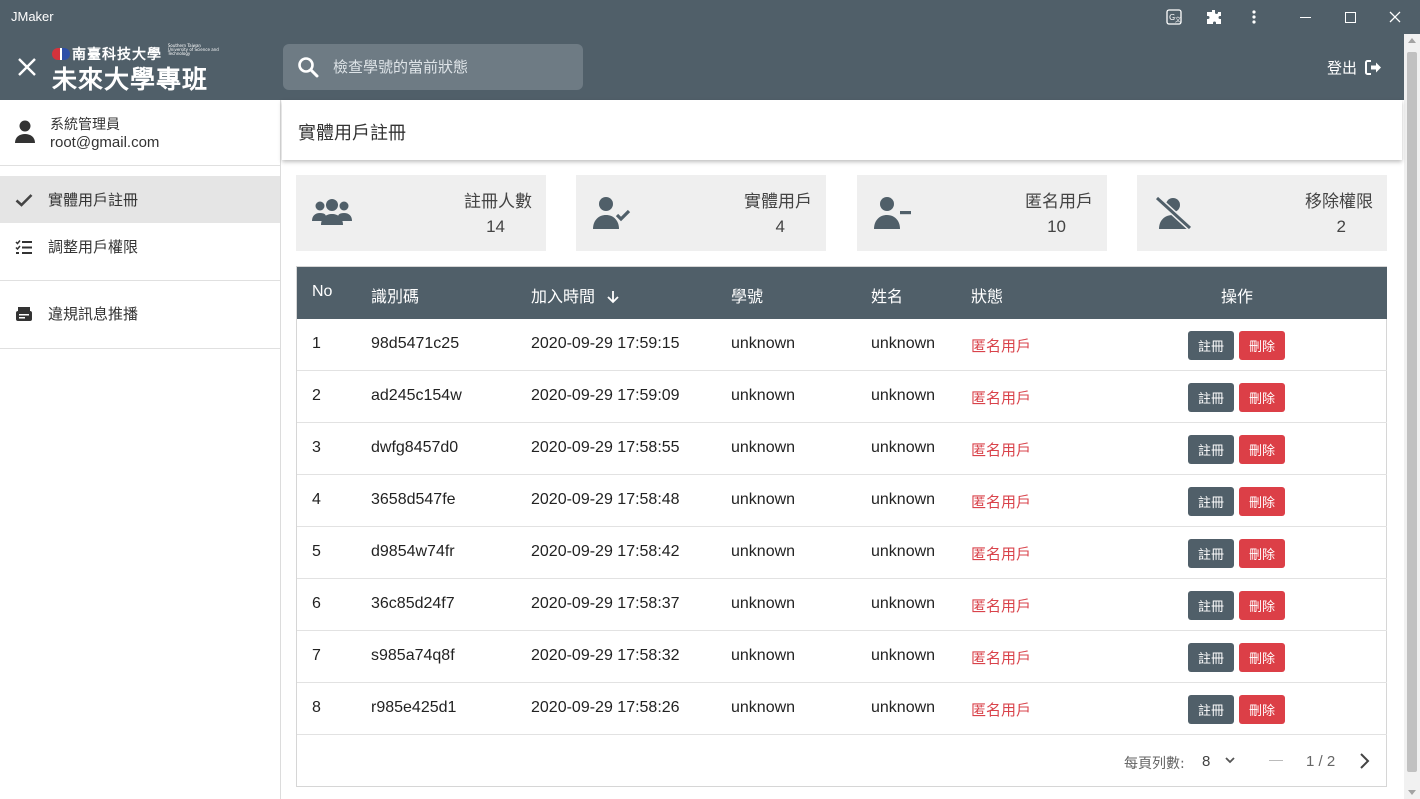  Describe the element at coordinates (1262, 213) in the screenshot. I see `stat-card-removed-permissions: 移除權限 2` at that location.